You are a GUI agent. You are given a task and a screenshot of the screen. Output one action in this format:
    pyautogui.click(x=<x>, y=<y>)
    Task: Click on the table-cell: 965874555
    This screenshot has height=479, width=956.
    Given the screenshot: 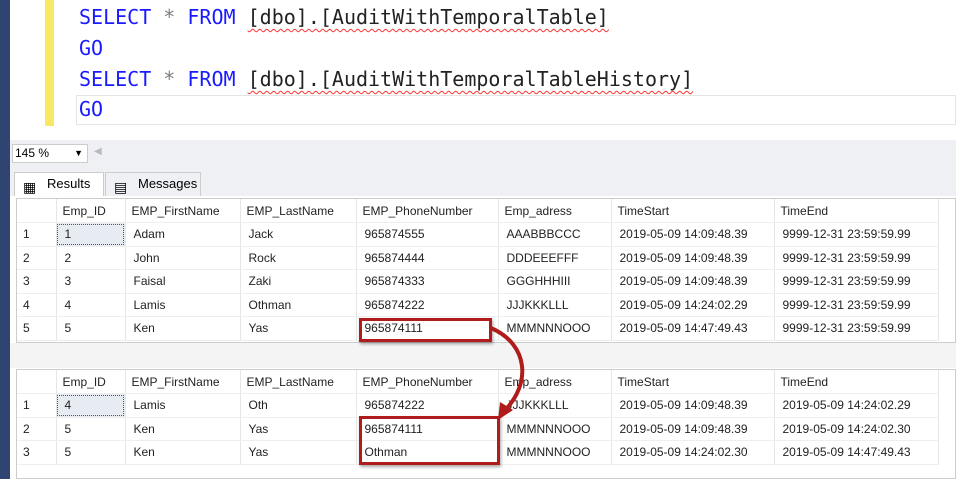 What is the action you would take?
    pyautogui.click(x=427, y=234)
    